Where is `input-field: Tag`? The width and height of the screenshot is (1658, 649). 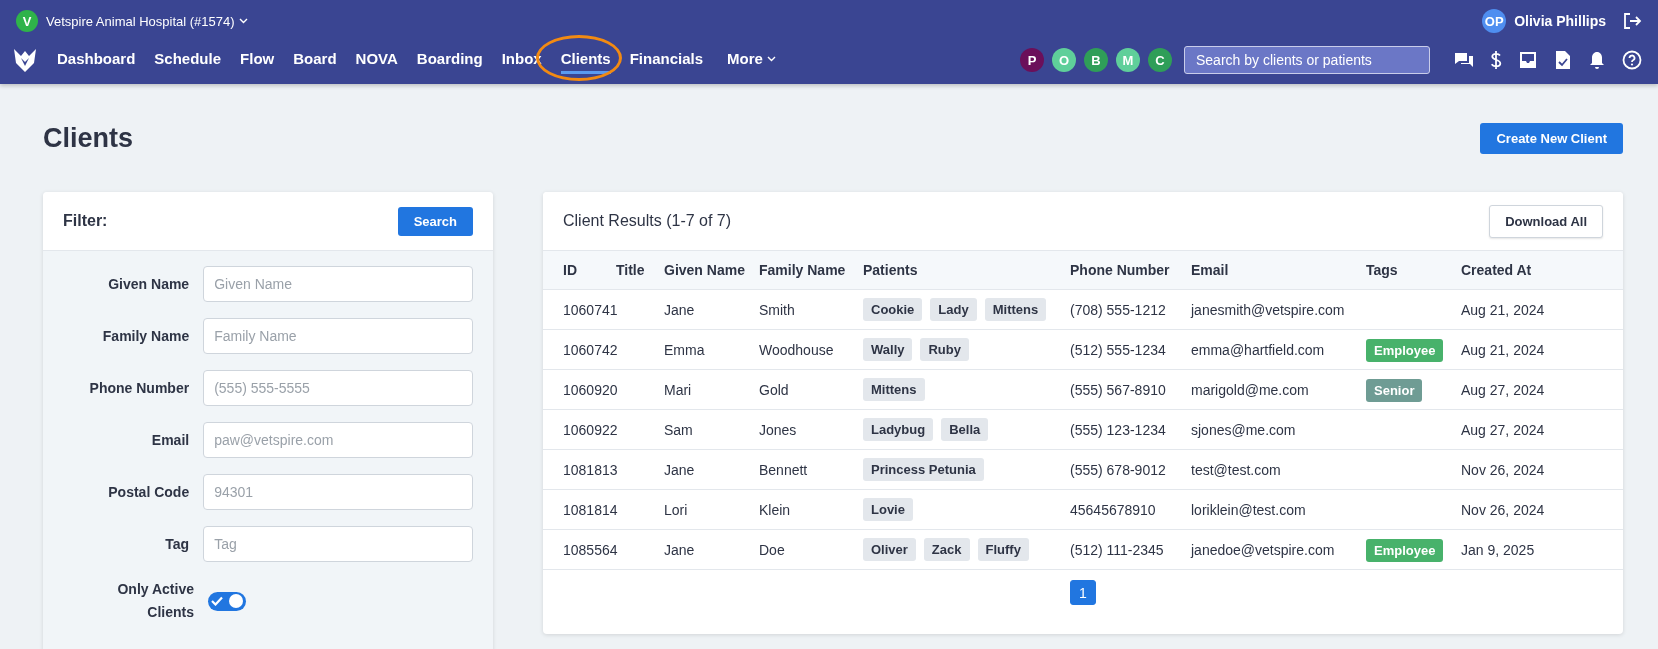
input-field: Tag is located at coordinates (338, 544).